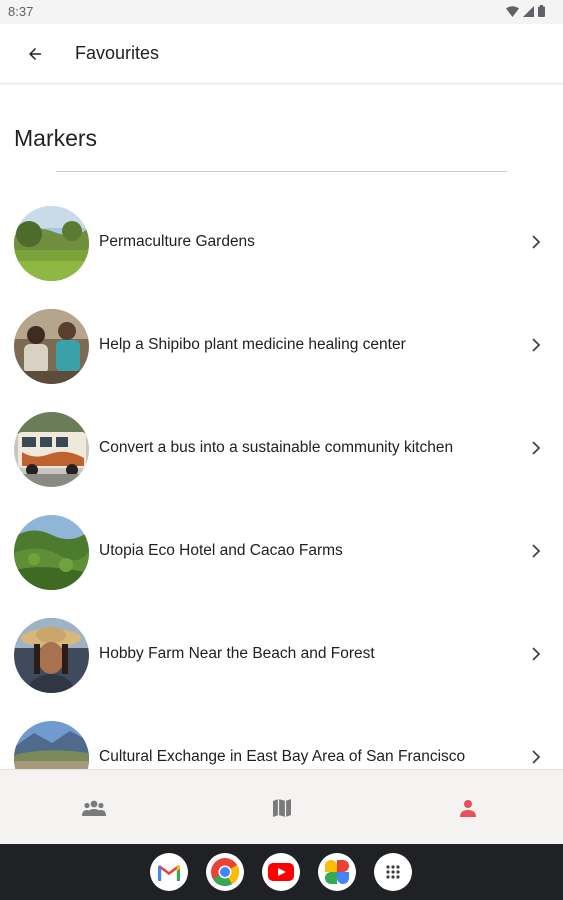  I want to click on back-button, so click(35, 54).